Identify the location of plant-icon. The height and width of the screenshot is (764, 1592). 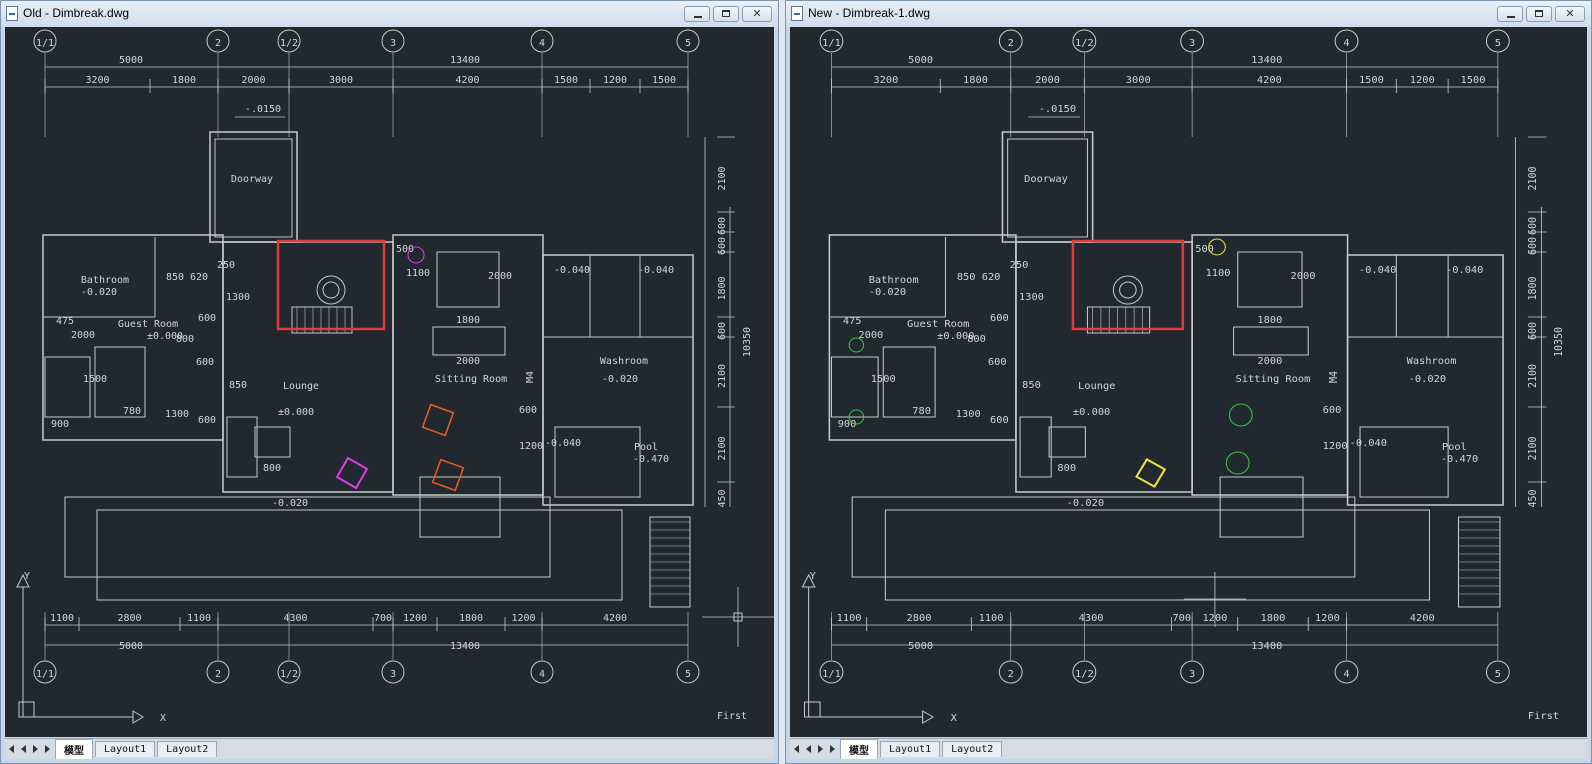
(331, 290).